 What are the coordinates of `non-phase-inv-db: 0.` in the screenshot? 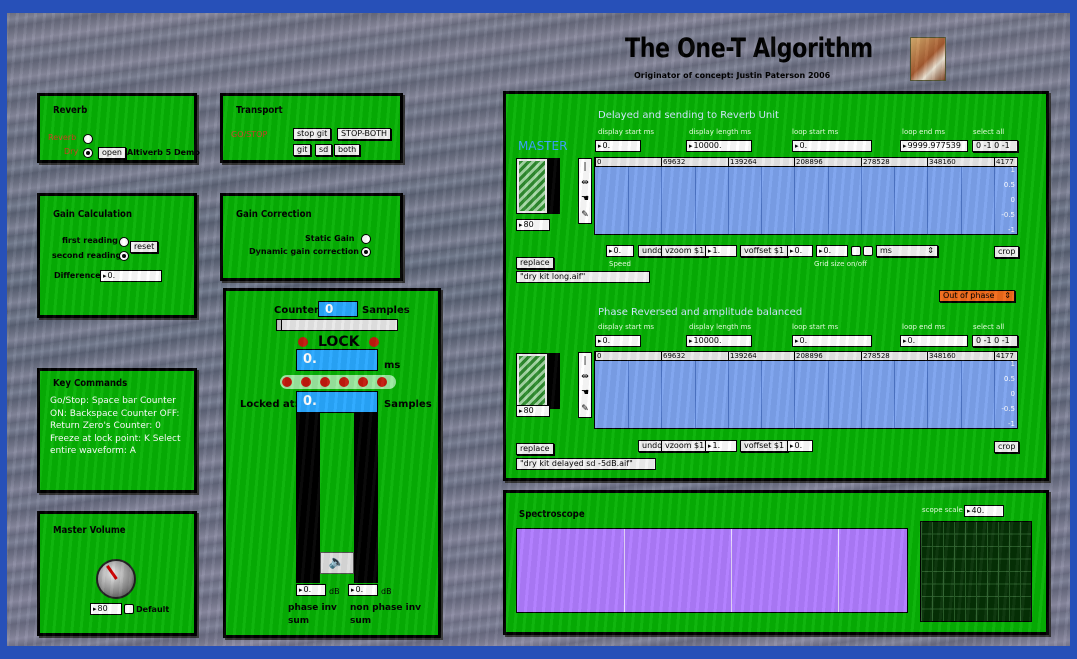 It's located at (363, 590).